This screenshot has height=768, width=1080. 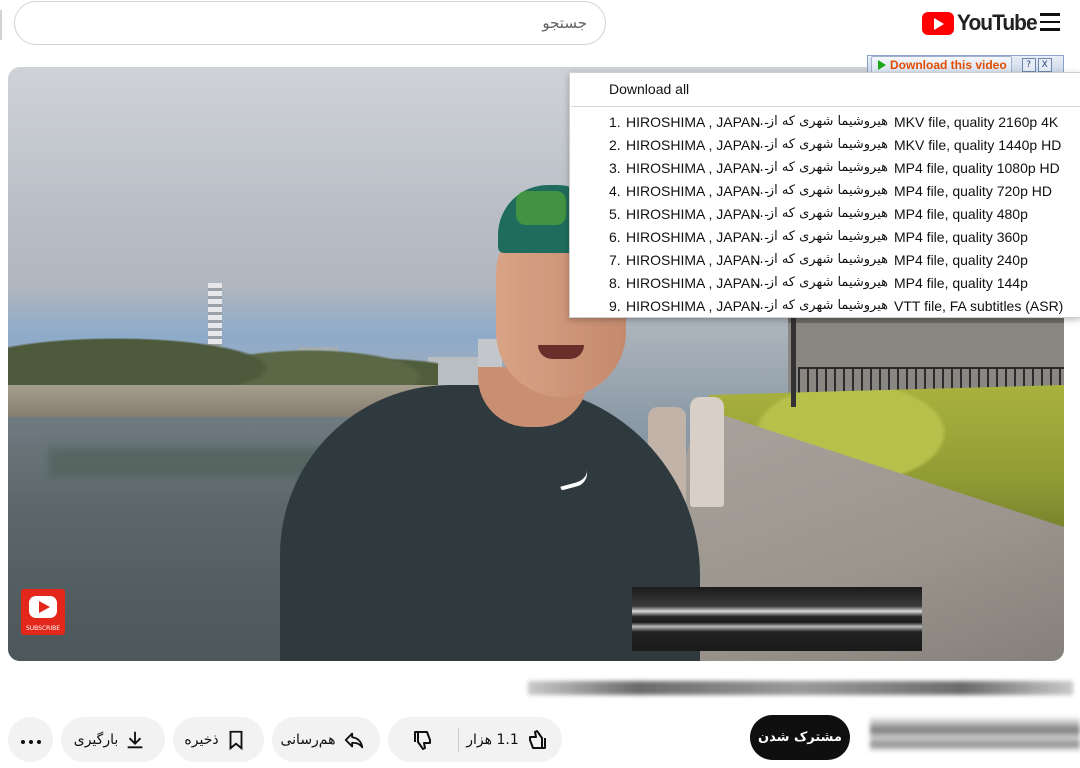 I want to click on download-button: بارگیری, so click(x=113, y=739).